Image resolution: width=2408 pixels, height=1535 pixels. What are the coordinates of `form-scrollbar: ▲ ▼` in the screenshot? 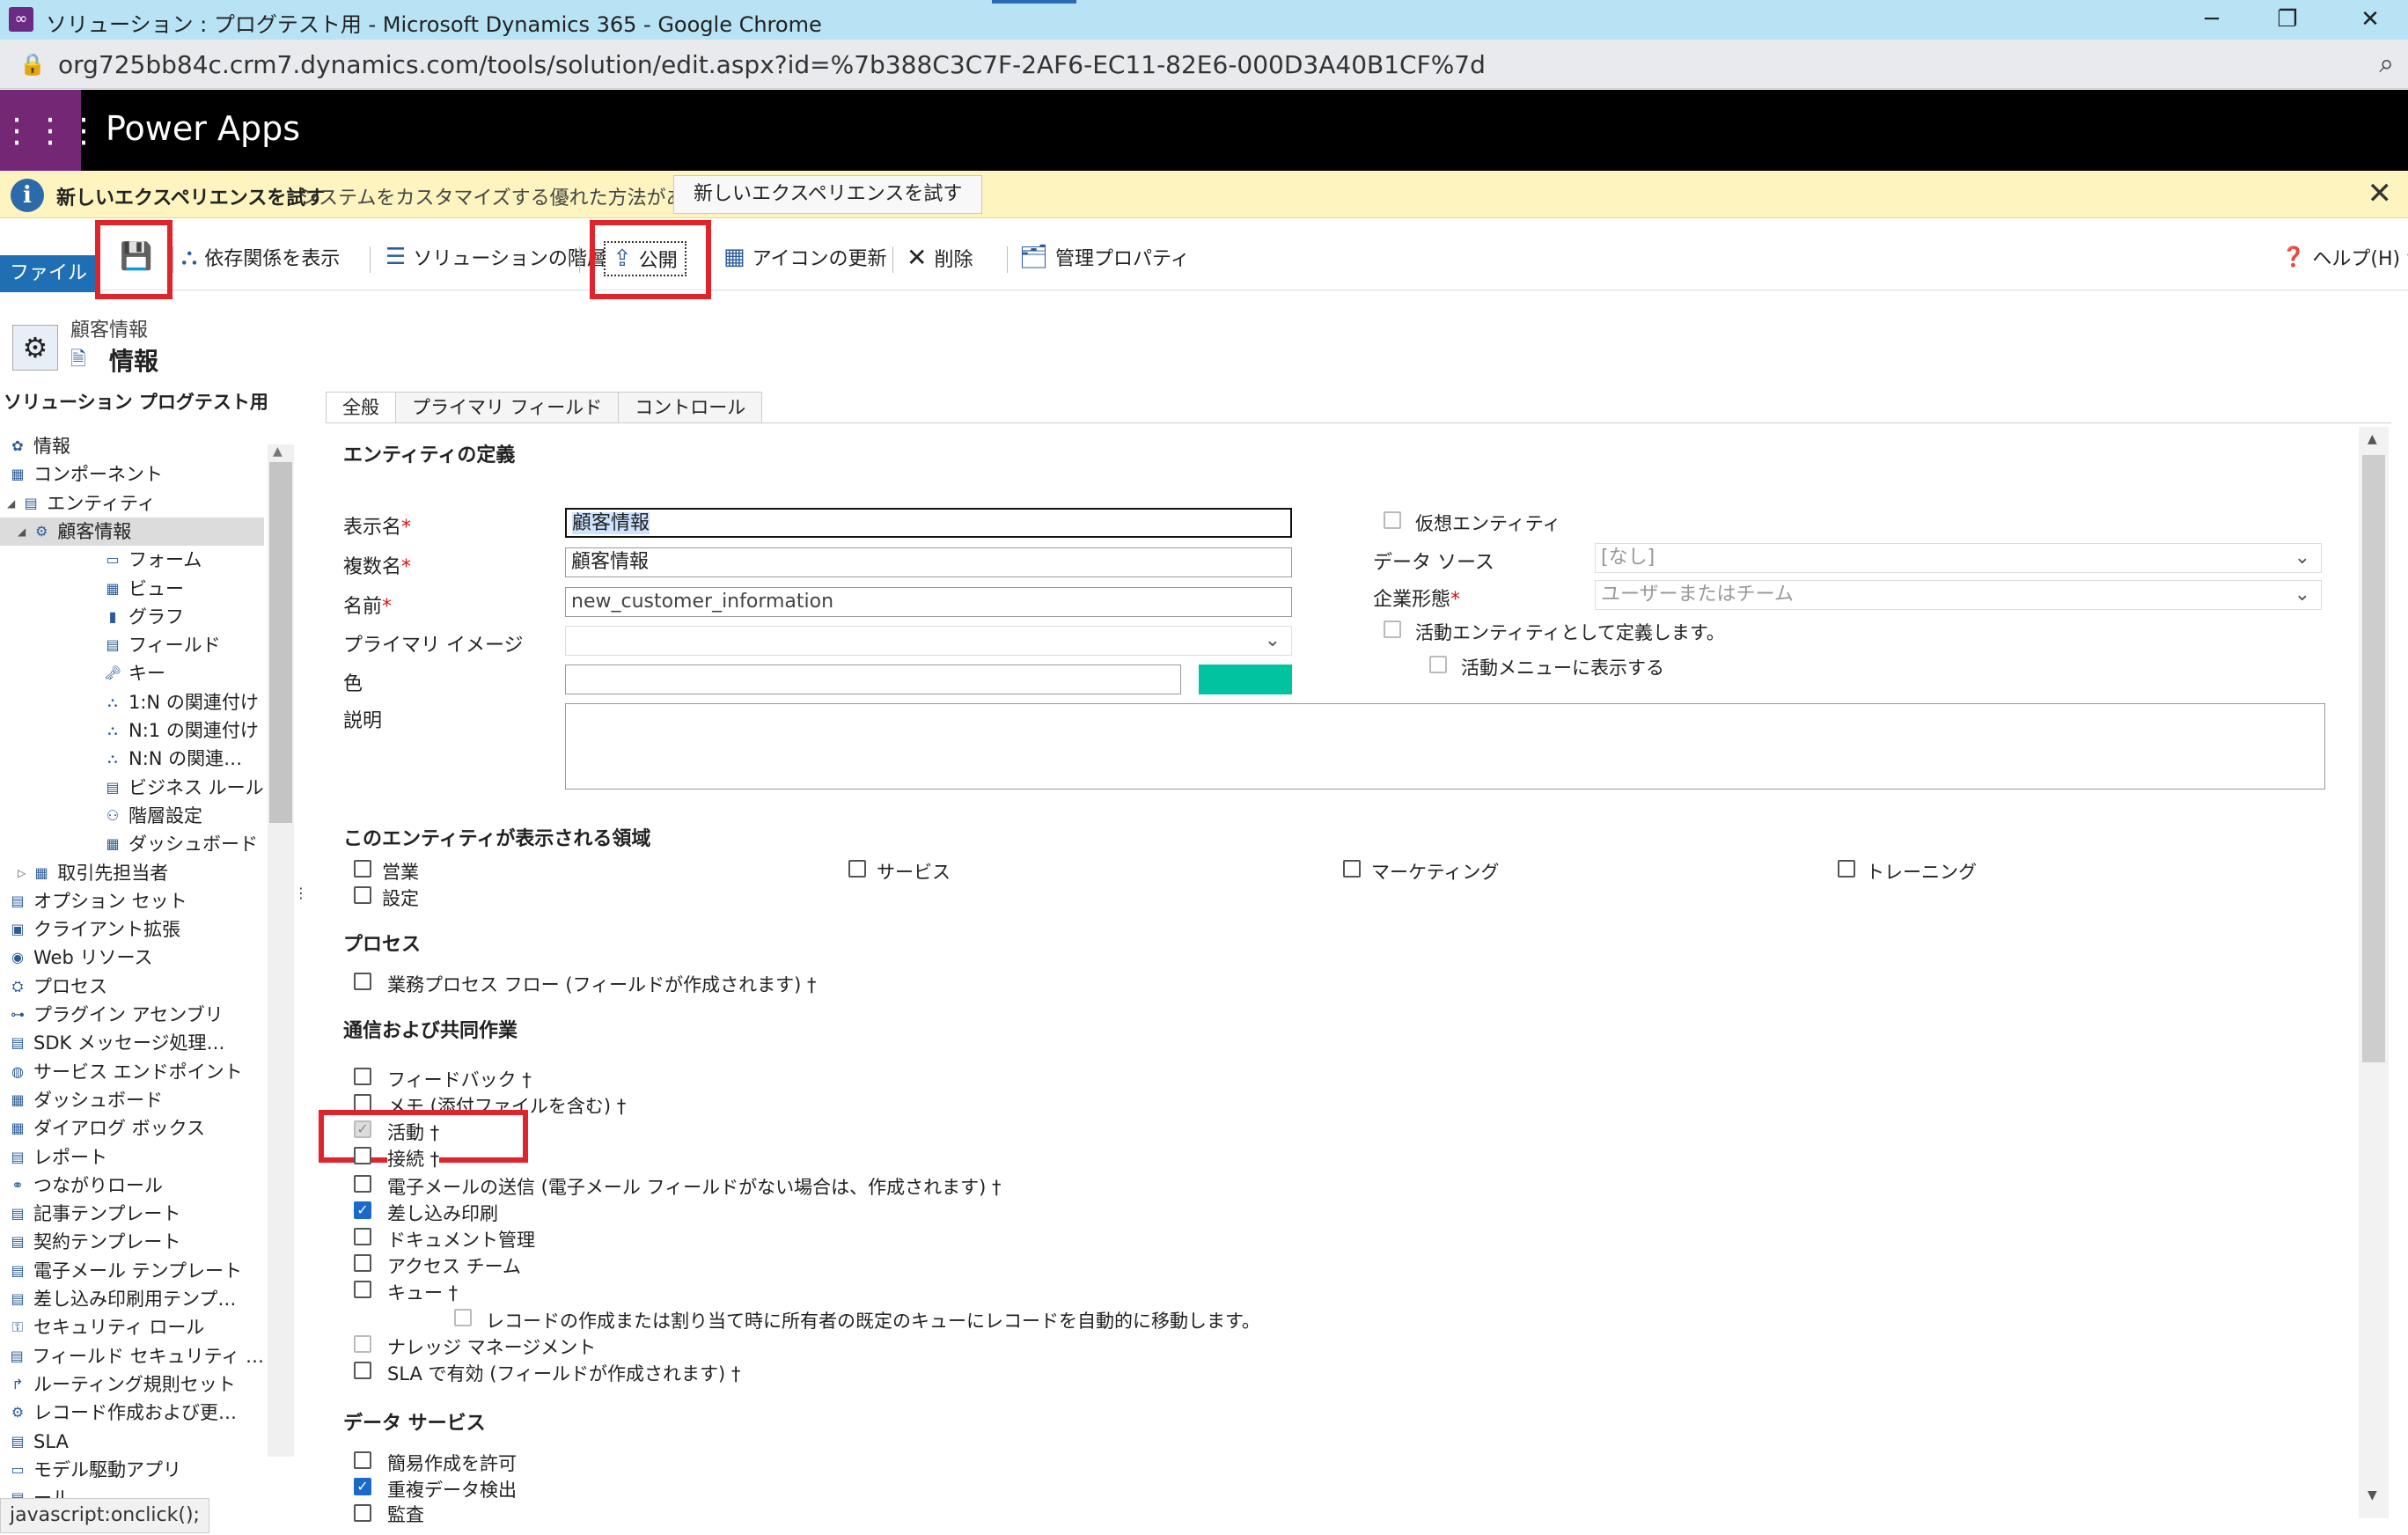 It's located at (2374, 972).